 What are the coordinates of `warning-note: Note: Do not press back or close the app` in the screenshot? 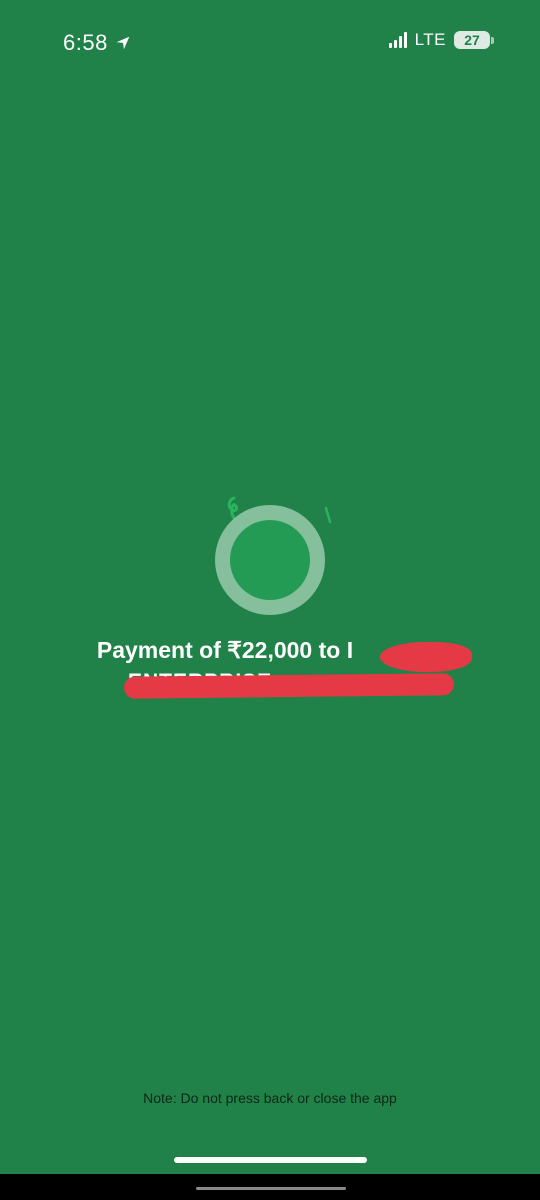 It's located at (270, 1098).